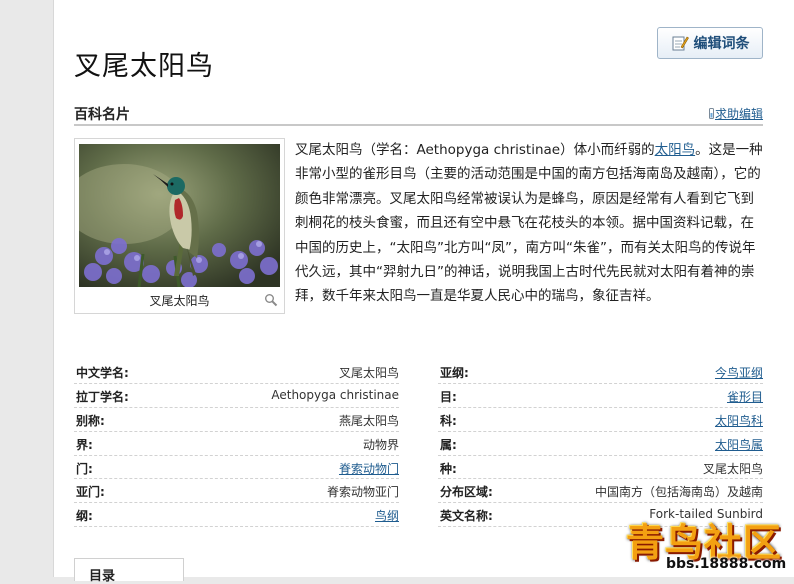 The height and width of the screenshot is (584, 794). What do you see at coordinates (236, 396) in the screenshot?
I see `info-row: 拉丁学名: Aethopyga christinae` at bounding box center [236, 396].